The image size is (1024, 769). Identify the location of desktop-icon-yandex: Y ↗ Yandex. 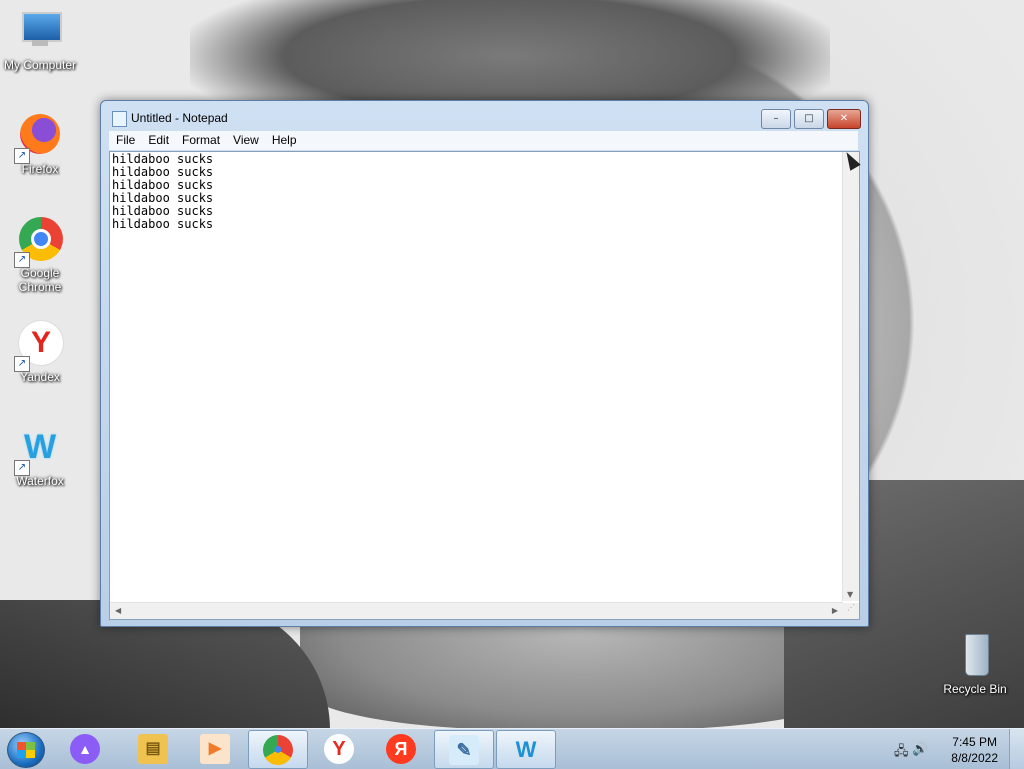
(40, 352).